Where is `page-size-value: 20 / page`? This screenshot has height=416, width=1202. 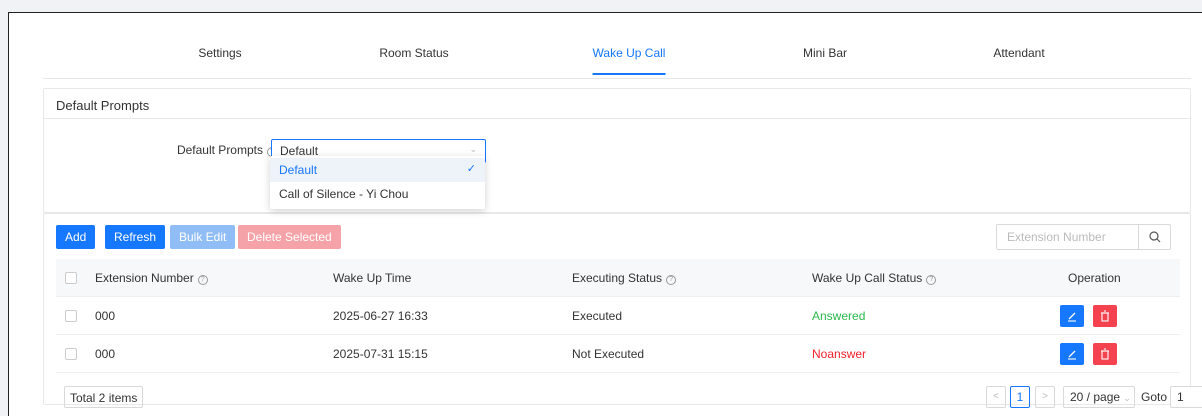
page-size-value: 20 / page is located at coordinates (1095, 397).